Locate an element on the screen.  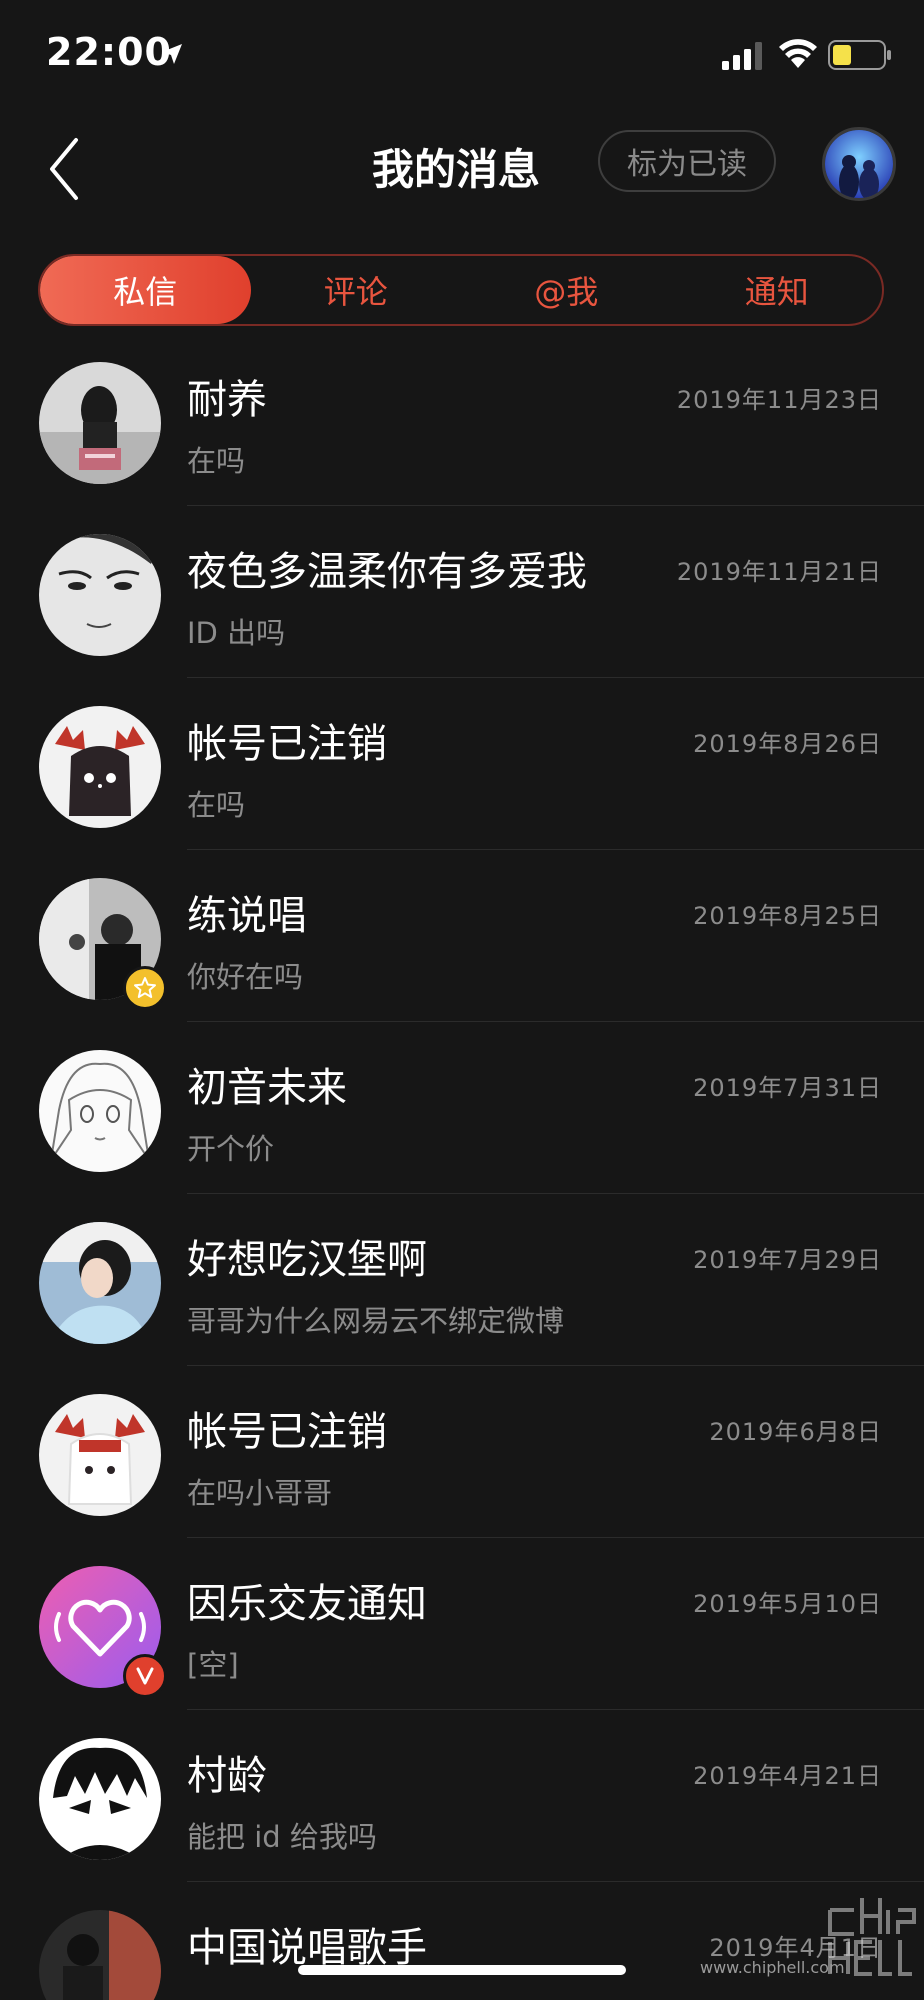
status-bar: 22:00 is located at coordinates (462, 55).